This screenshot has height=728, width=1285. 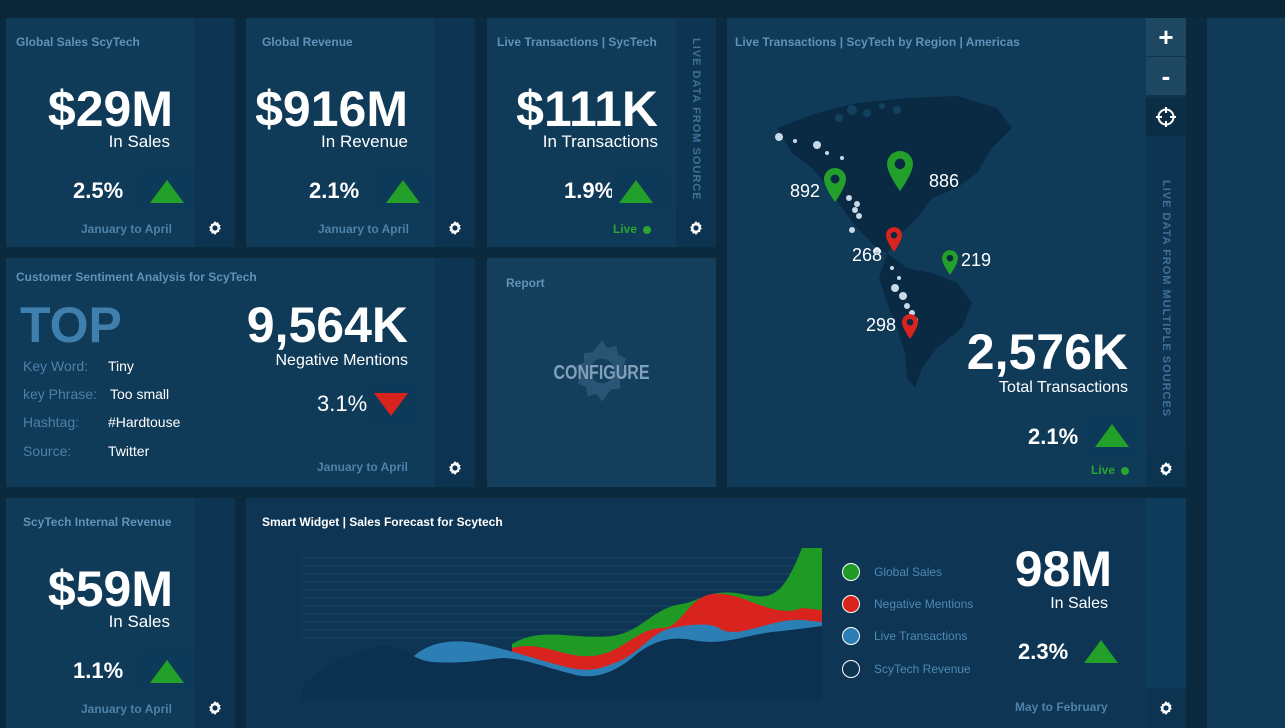 I want to click on legend-global-sales: Global Sales, so click(x=892, y=572).